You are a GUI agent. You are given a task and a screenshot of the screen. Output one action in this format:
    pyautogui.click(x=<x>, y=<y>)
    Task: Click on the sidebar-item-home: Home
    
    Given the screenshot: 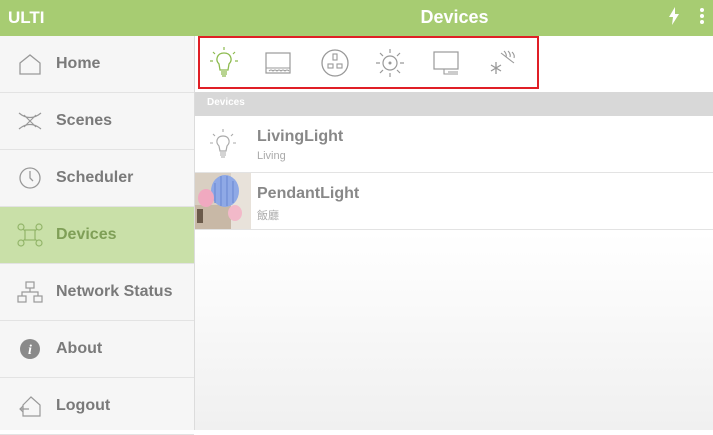 What is the action you would take?
    pyautogui.click(x=97, y=64)
    